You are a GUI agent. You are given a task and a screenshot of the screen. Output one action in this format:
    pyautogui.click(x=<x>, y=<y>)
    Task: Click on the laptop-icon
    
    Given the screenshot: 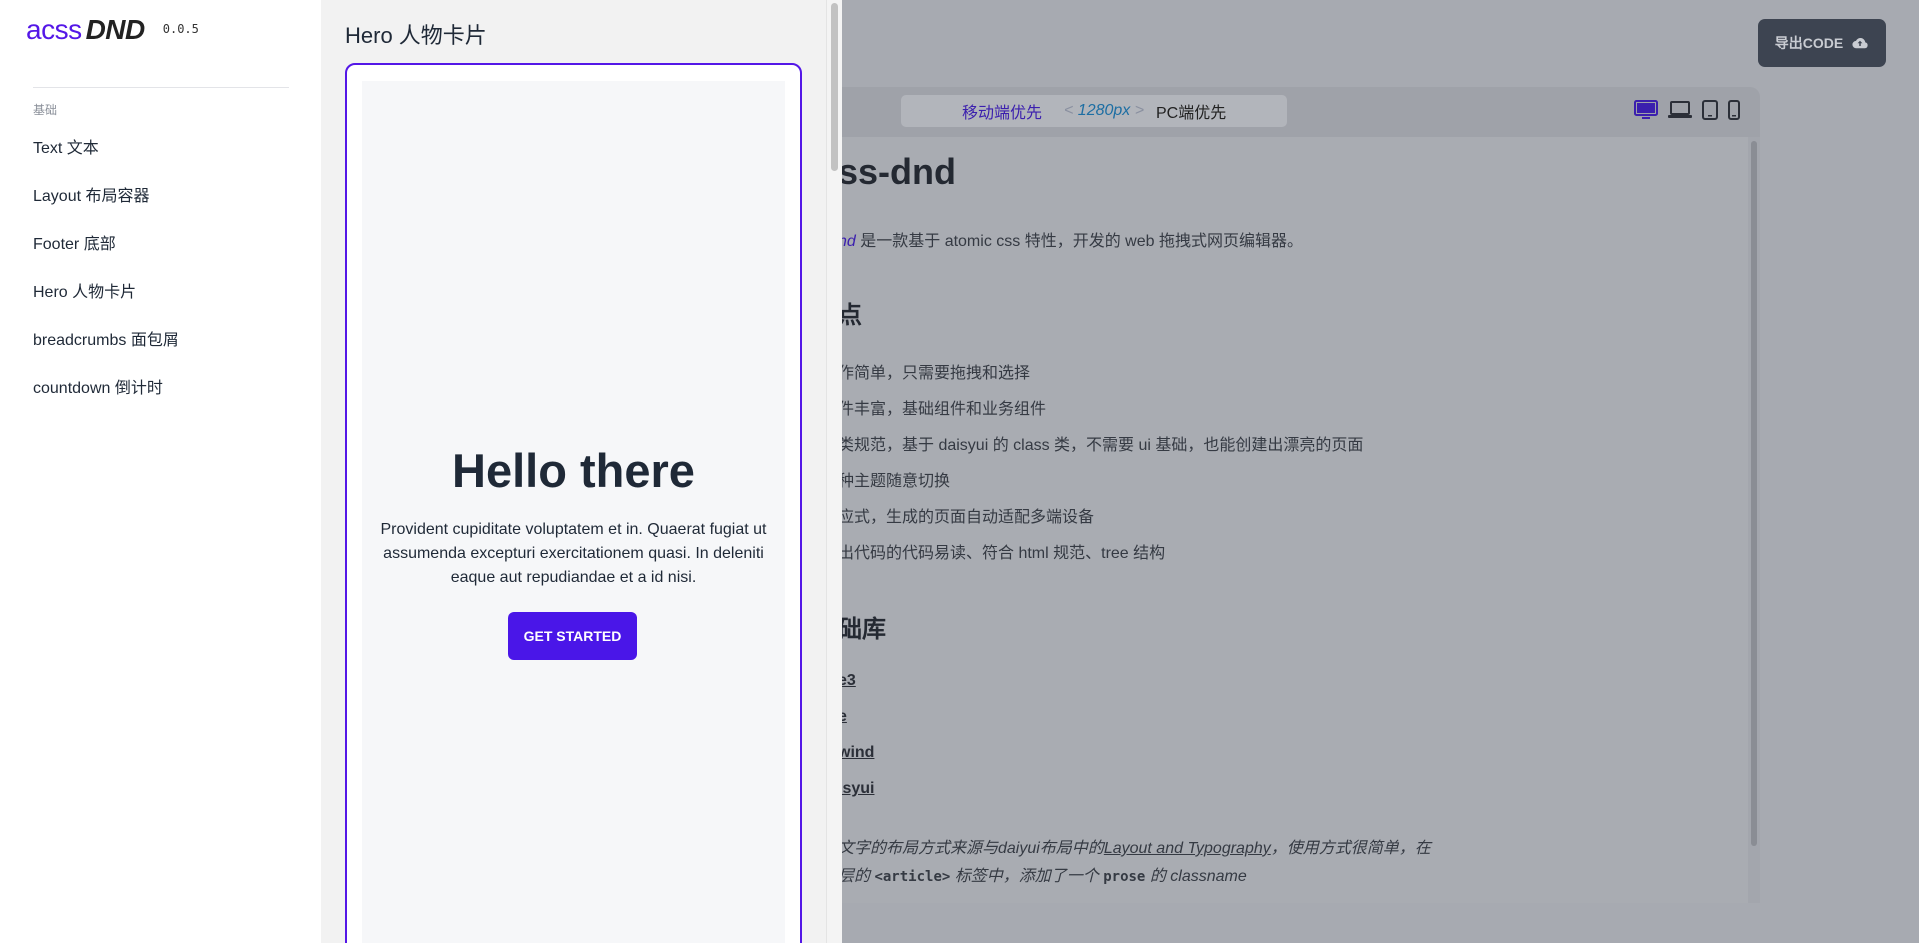 What is the action you would take?
    pyautogui.click(x=1680, y=110)
    